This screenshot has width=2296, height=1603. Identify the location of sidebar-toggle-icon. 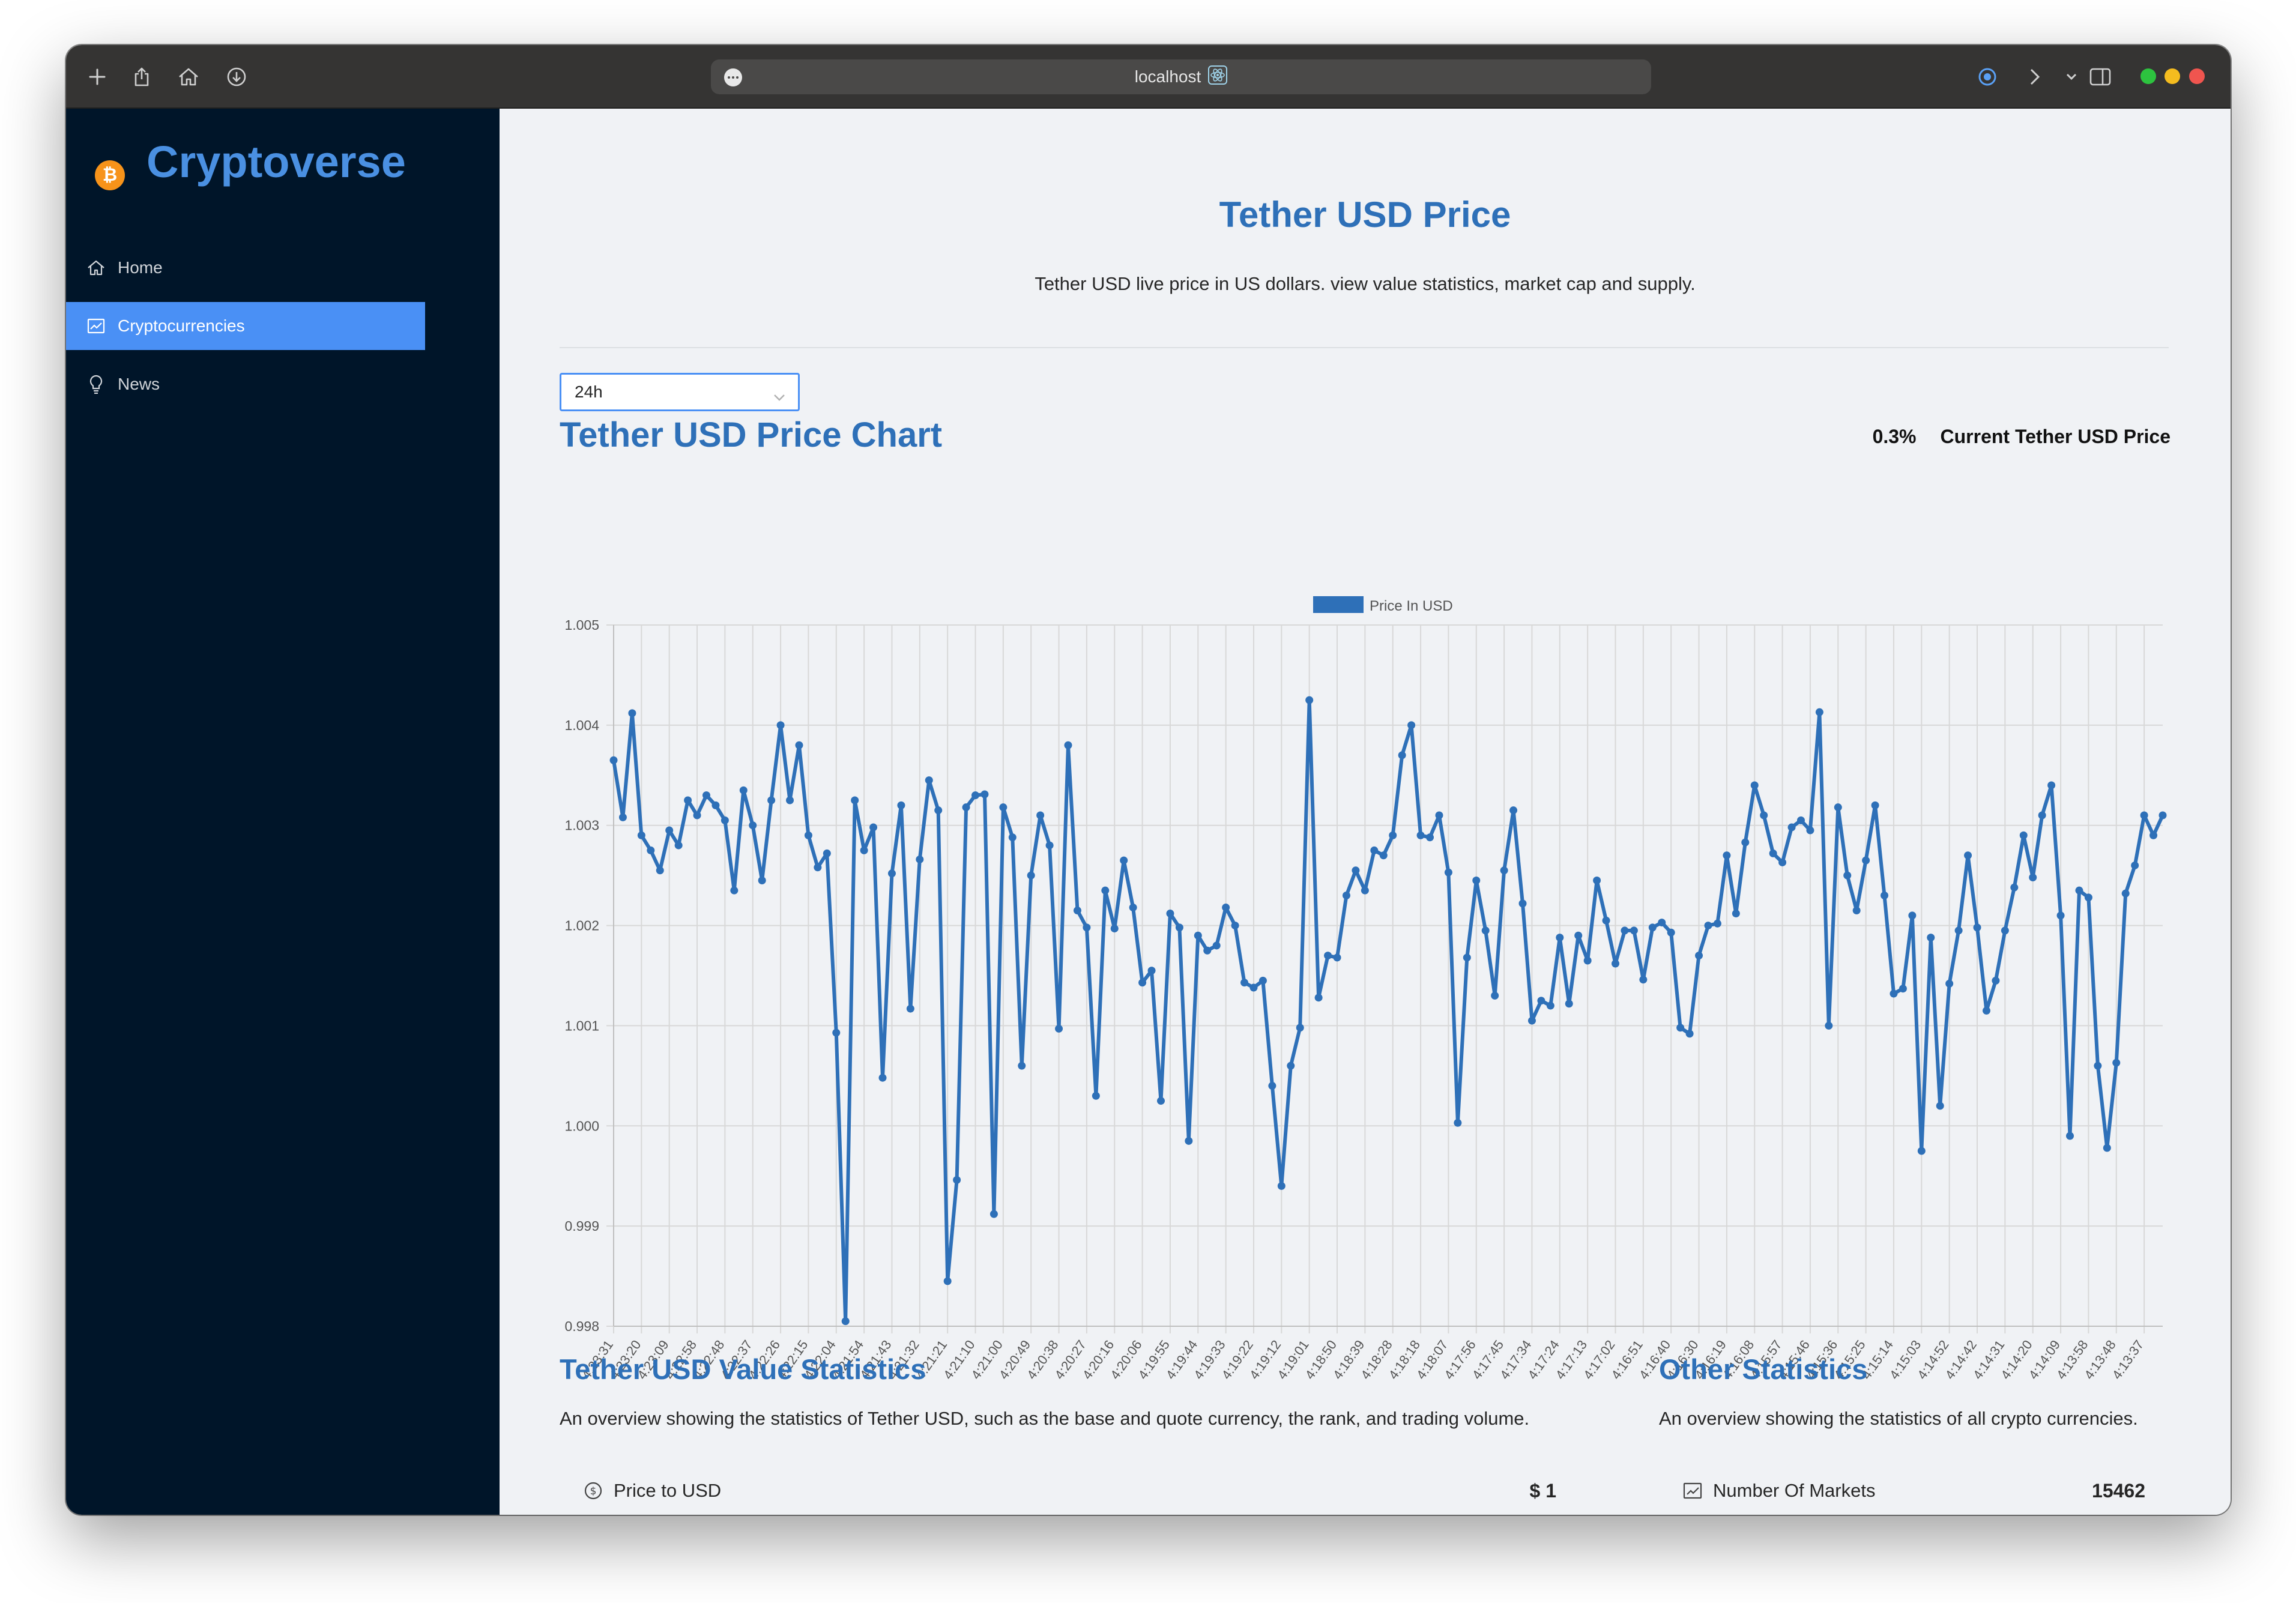
(2101, 76).